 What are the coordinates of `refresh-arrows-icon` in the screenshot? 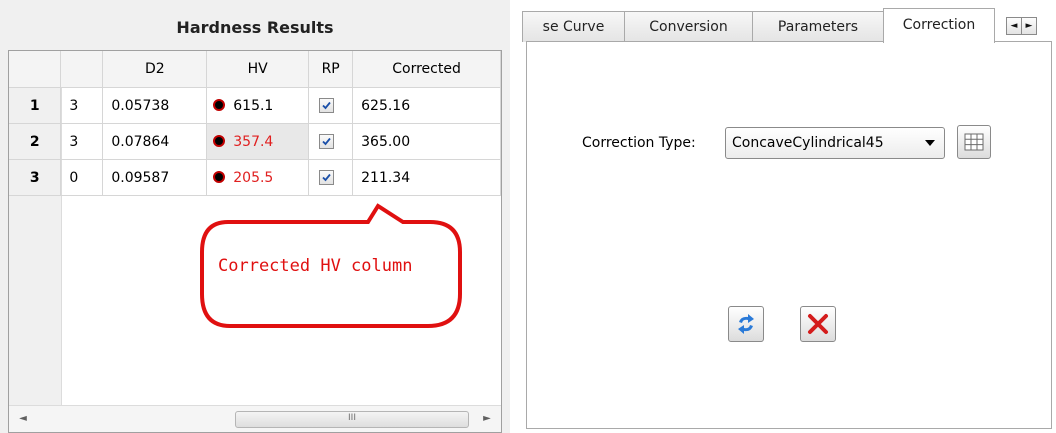 It's located at (746, 324).